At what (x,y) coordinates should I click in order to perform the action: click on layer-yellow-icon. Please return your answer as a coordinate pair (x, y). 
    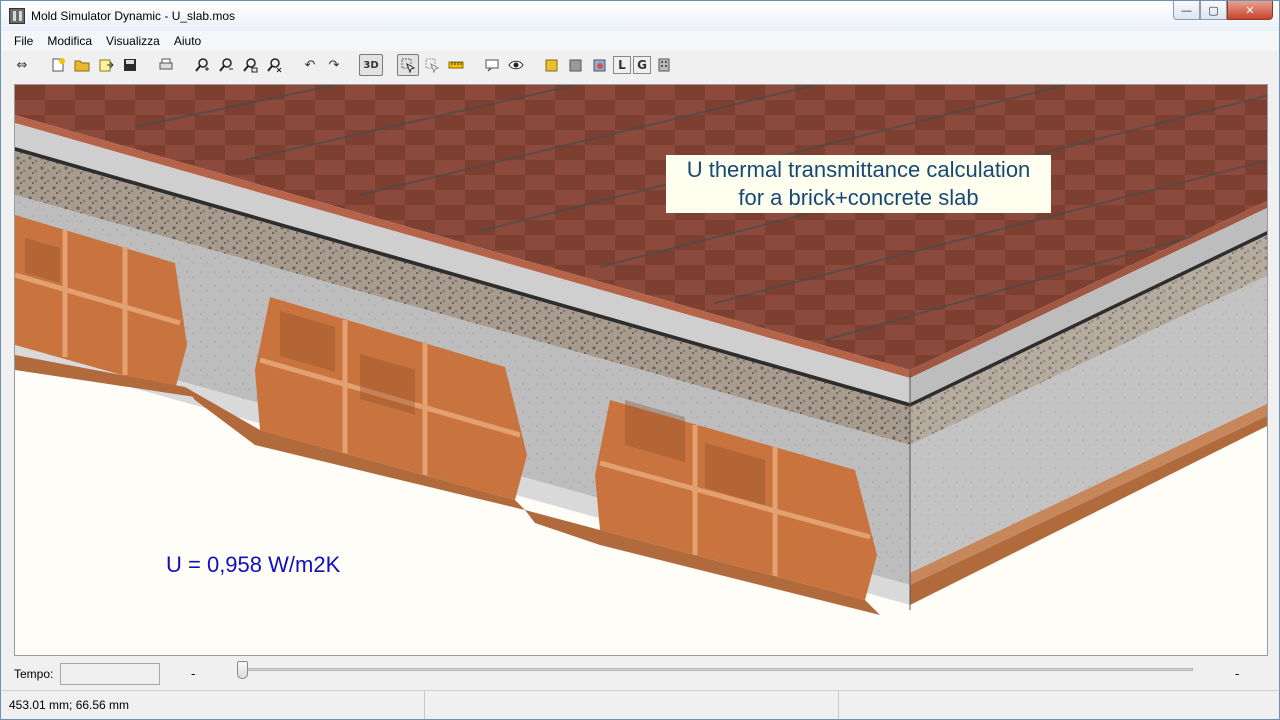
    Looking at the image, I should click on (552, 65).